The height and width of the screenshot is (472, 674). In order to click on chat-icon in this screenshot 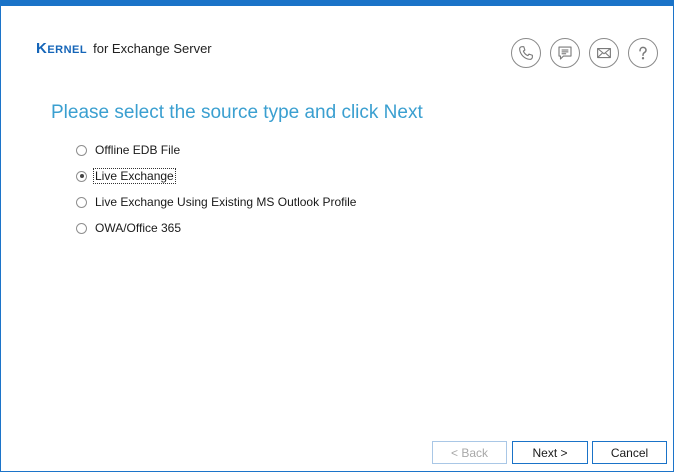, I will do `click(565, 53)`.